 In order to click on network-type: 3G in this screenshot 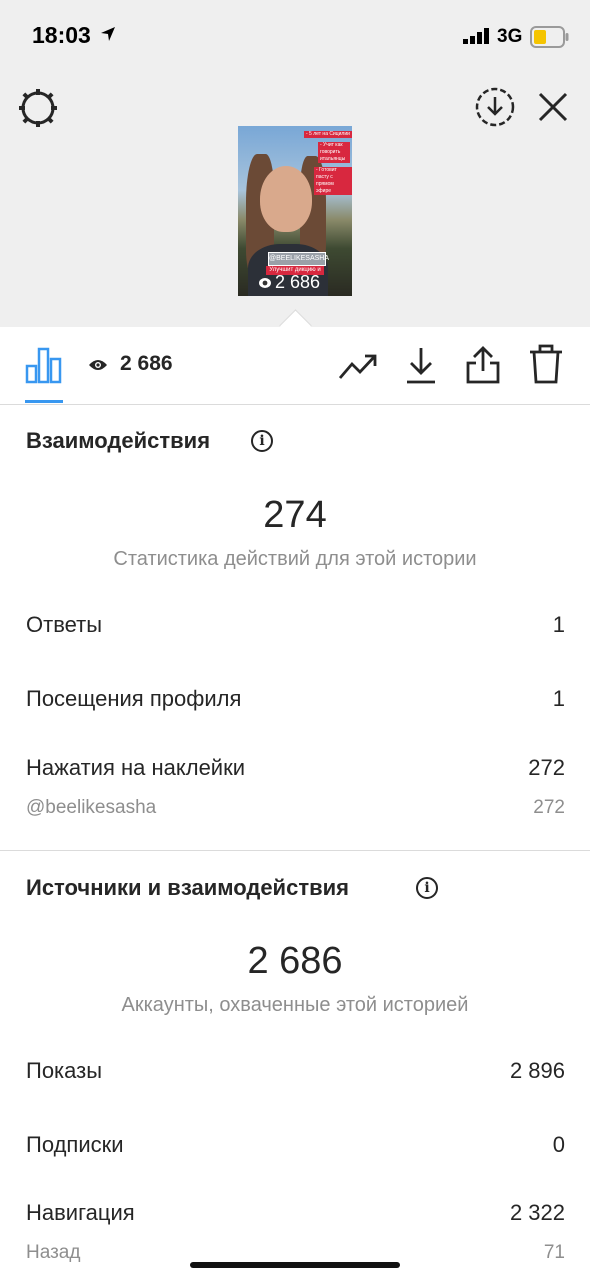, I will do `click(510, 36)`.